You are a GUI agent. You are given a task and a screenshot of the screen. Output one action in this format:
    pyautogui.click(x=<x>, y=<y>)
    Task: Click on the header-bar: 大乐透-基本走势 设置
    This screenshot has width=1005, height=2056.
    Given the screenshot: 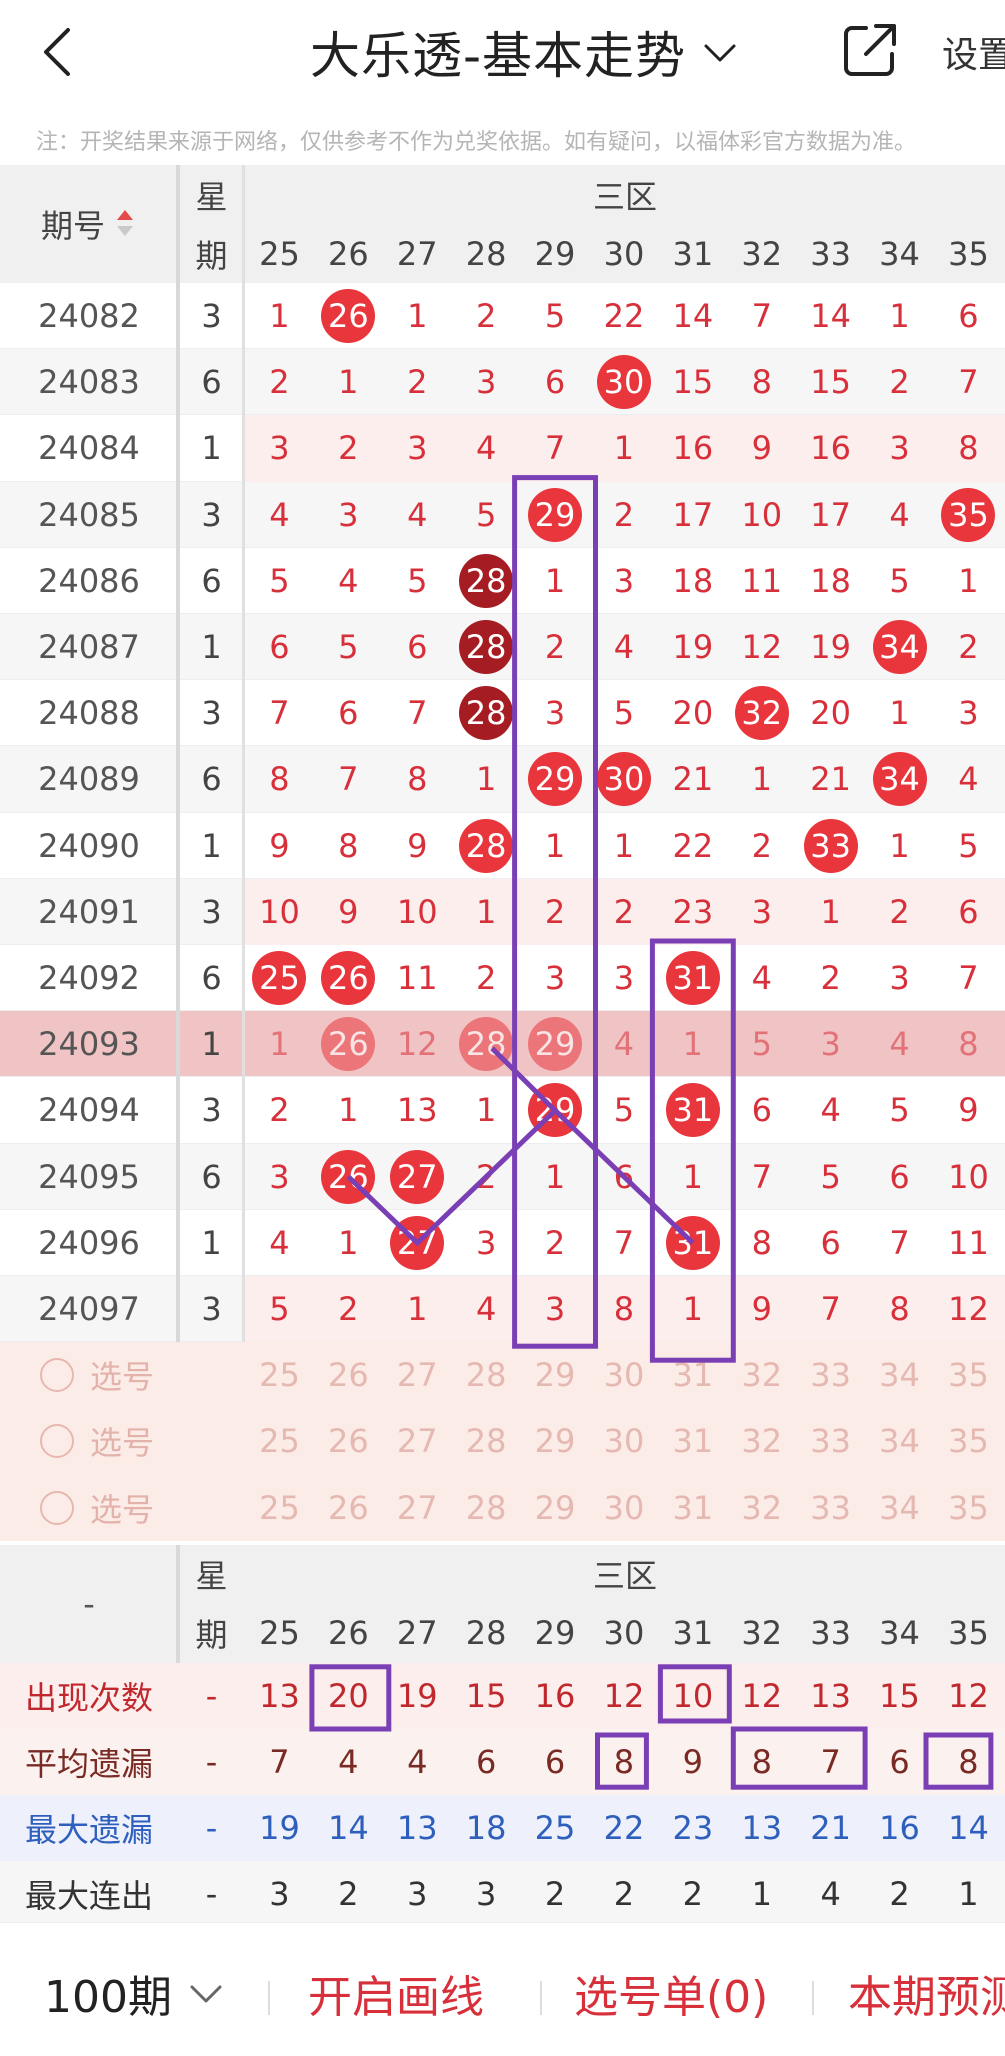 What is the action you would take?
    pyautogui.click(x=502, y=55)
    